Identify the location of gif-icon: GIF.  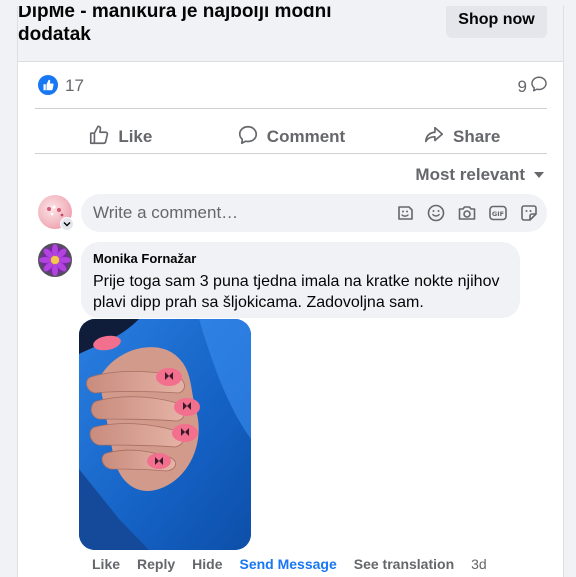
(498, 213).